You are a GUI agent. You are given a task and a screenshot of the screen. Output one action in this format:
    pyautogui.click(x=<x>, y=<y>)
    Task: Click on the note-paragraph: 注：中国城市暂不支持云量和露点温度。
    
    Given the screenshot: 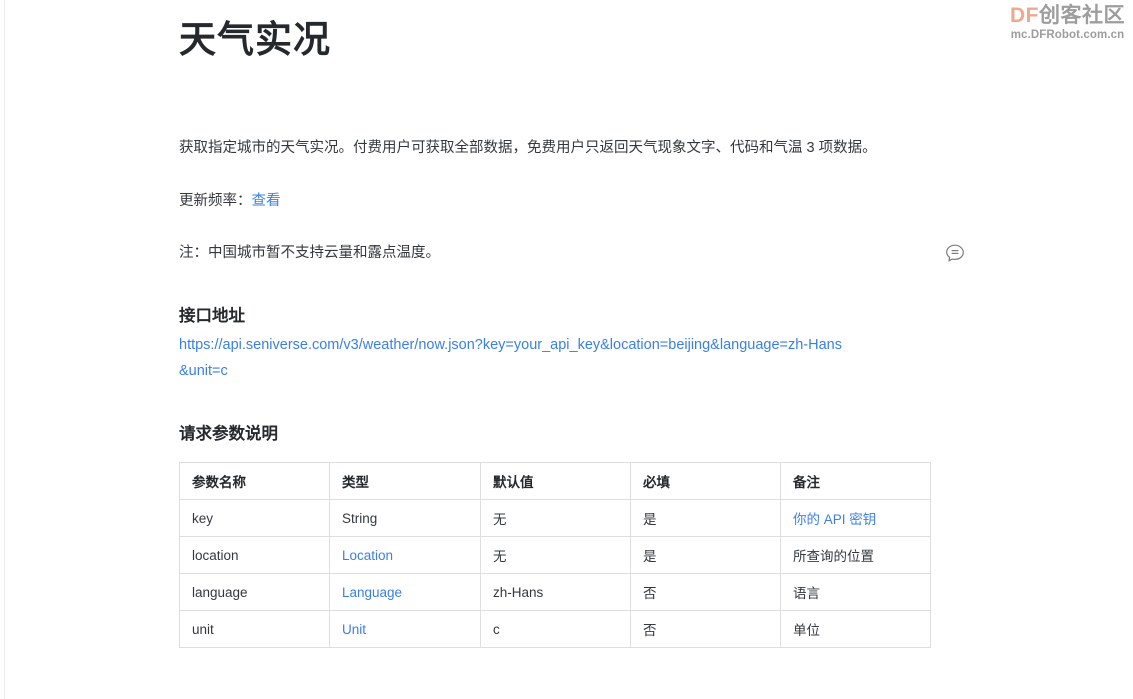 What is the action you would take?
    pyautogui.click(x=309, y=253)
    